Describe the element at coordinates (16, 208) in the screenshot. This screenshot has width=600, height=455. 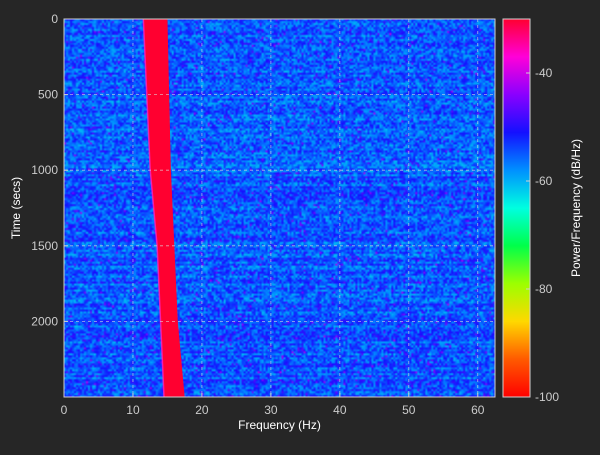
I see `y-axis-label: Time (secs)` at that location.